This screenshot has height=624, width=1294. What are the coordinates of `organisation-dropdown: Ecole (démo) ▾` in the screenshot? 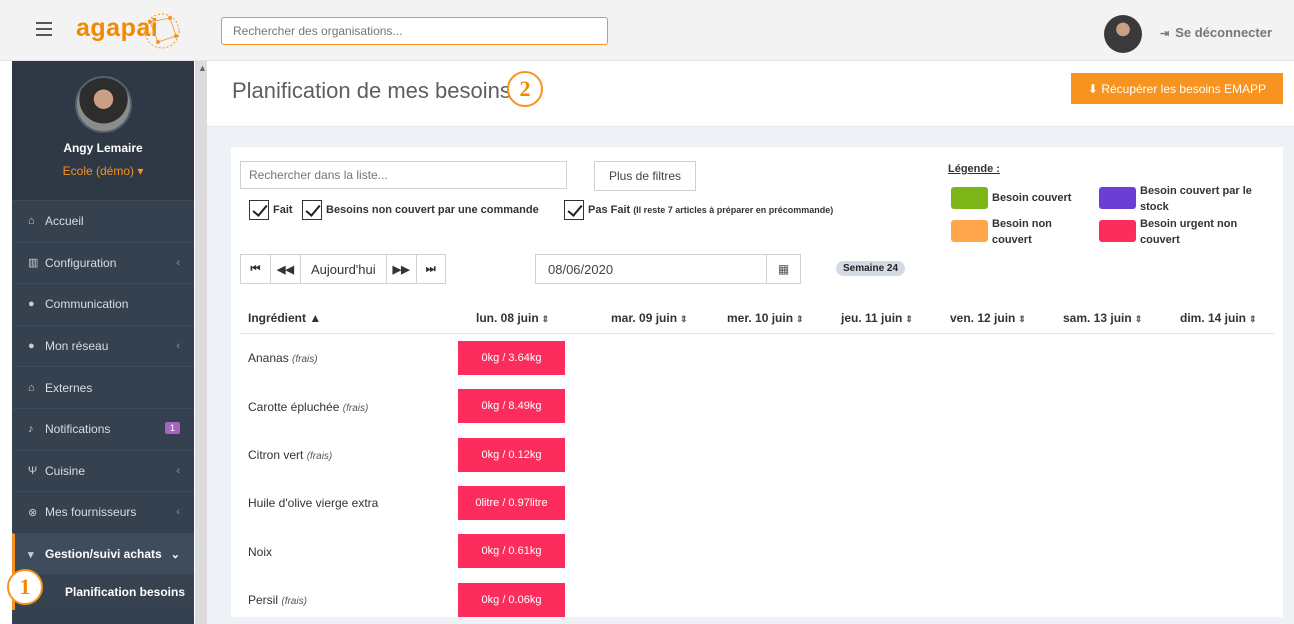 It's located at (103, 171).